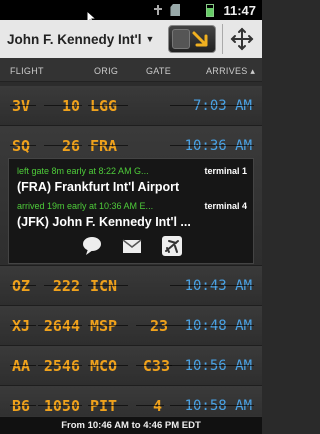 This screenshot has width=320, height=434. Describe the element at coordinates (108, 365) in the screenshot. I see `origin-code: MCO` at that location.